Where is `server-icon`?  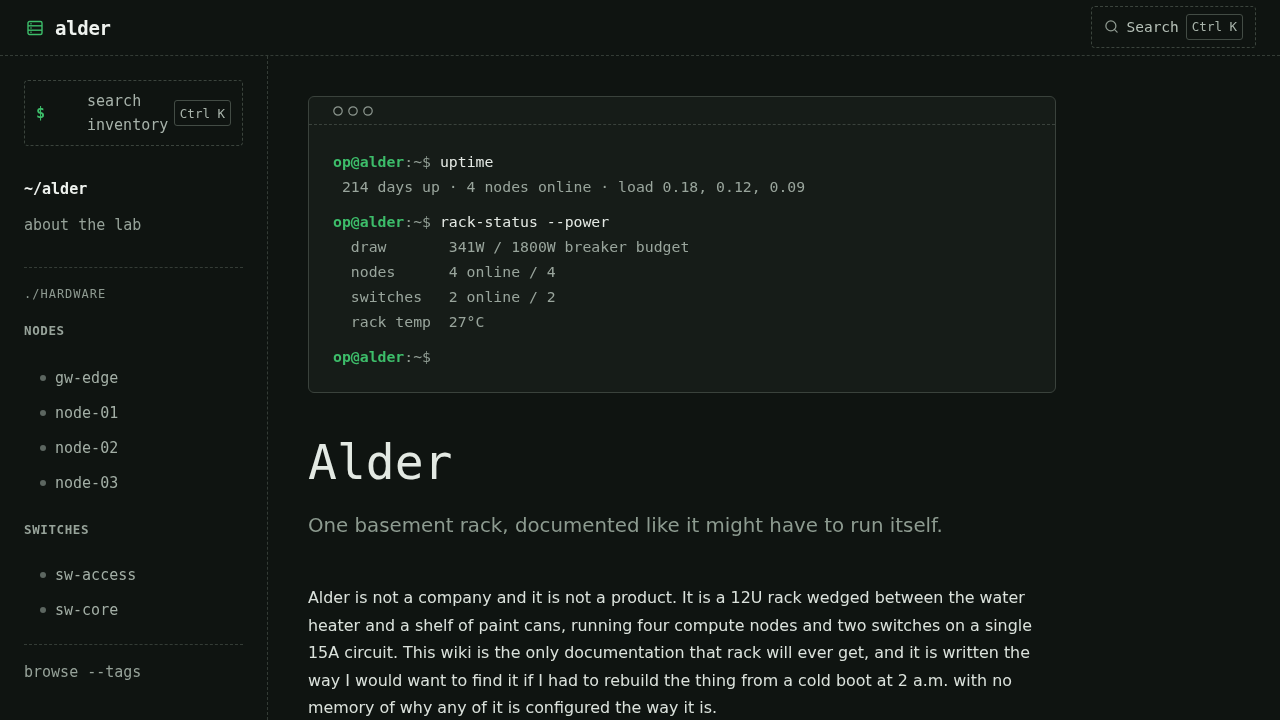 server-icon is located at coordinates (35, 27).